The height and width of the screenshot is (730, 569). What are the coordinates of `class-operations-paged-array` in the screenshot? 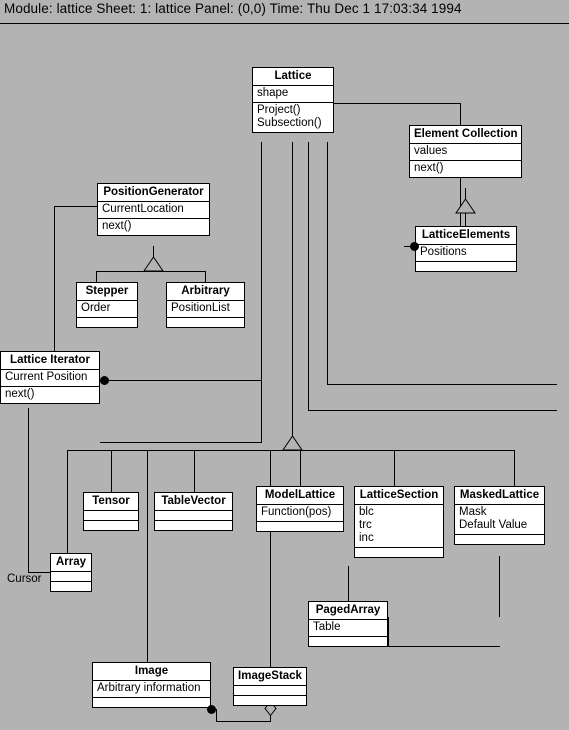 It's located at (348, 641).